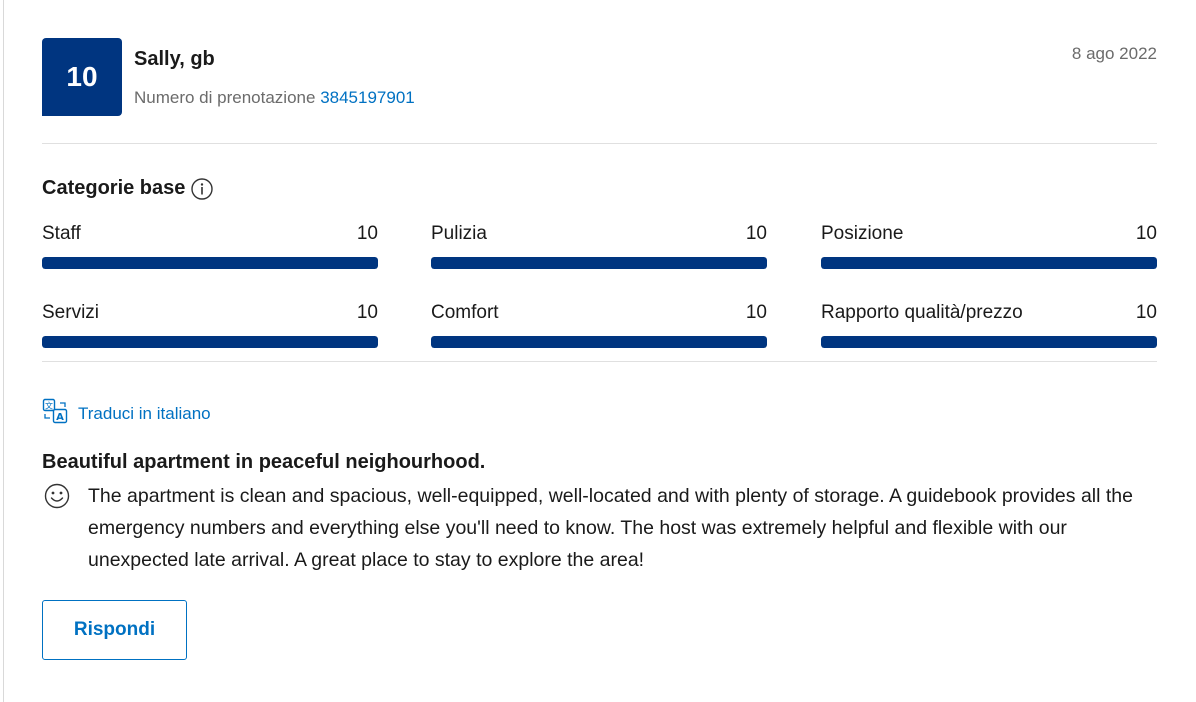 This screenshot has width=1196, height=702. I want to click on categories-heading: Categorie base, so click(128, 188).